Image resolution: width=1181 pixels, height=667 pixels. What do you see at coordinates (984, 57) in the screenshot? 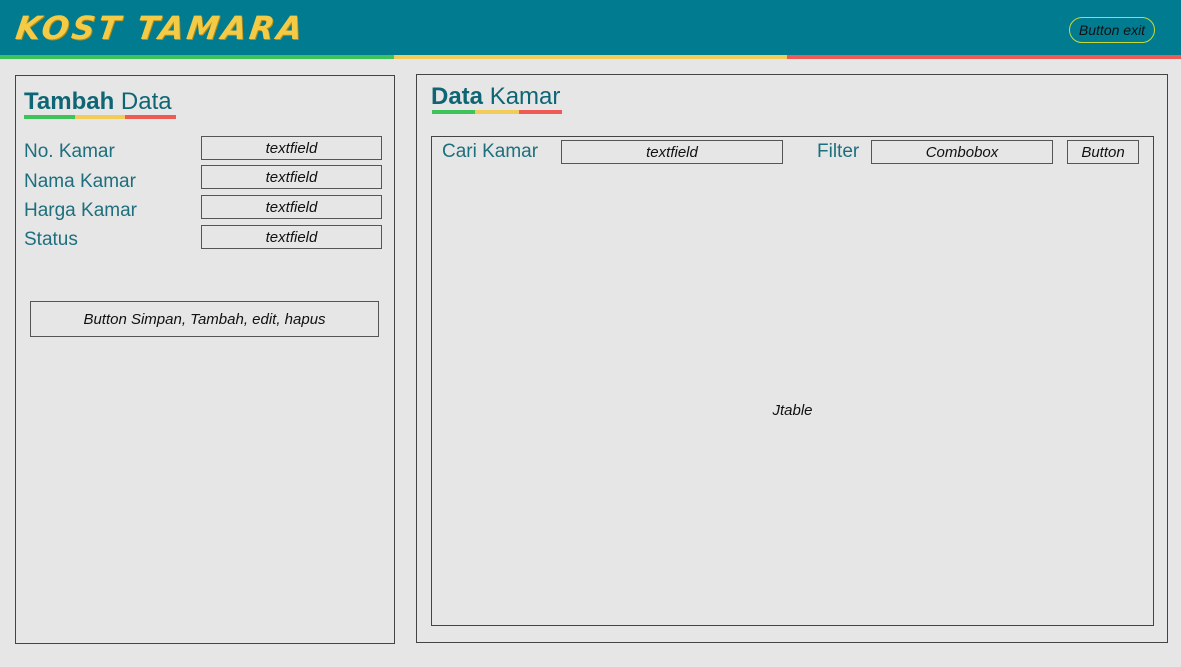
I see `header-stripe-red` at bounding box center [984, 57].